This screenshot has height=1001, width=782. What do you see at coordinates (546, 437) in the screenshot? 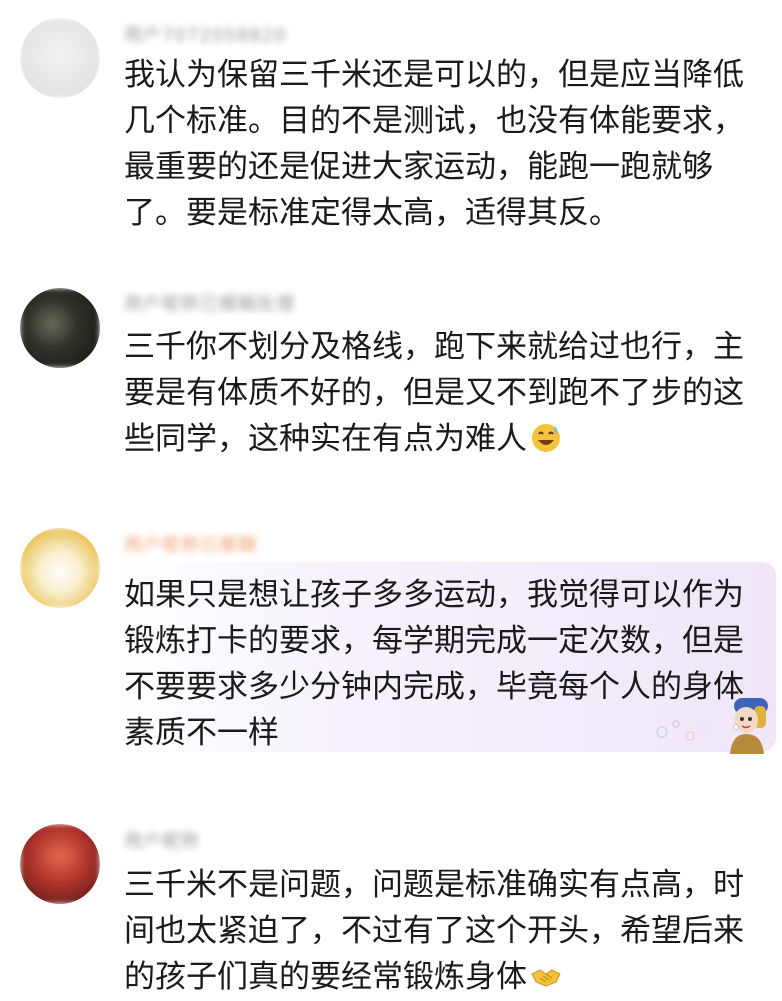
I see `sweat-smile-emoji-icon` at bounding box center [546, 437].